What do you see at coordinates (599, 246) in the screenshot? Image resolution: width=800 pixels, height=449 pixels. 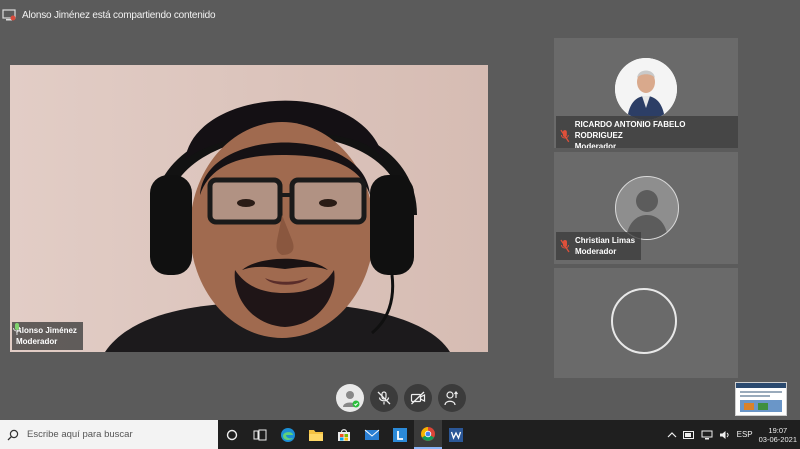 I see `participant-name-tag: Christian Limas Moderador` at bounding box center [599, 246].